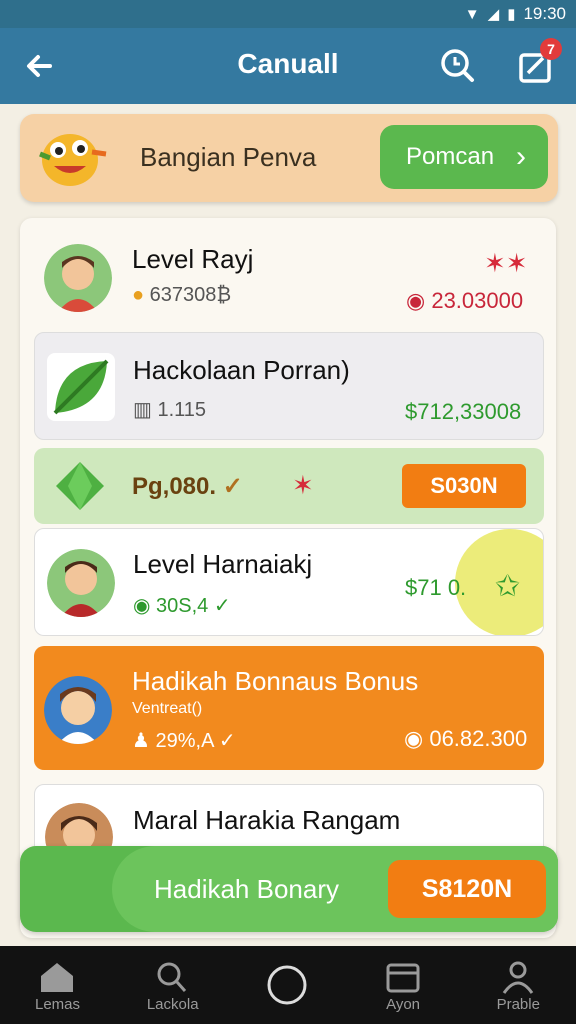  Describe the element at coordinates (303, 485) in the screenshot. I see `star-icon: ✶` at that location.